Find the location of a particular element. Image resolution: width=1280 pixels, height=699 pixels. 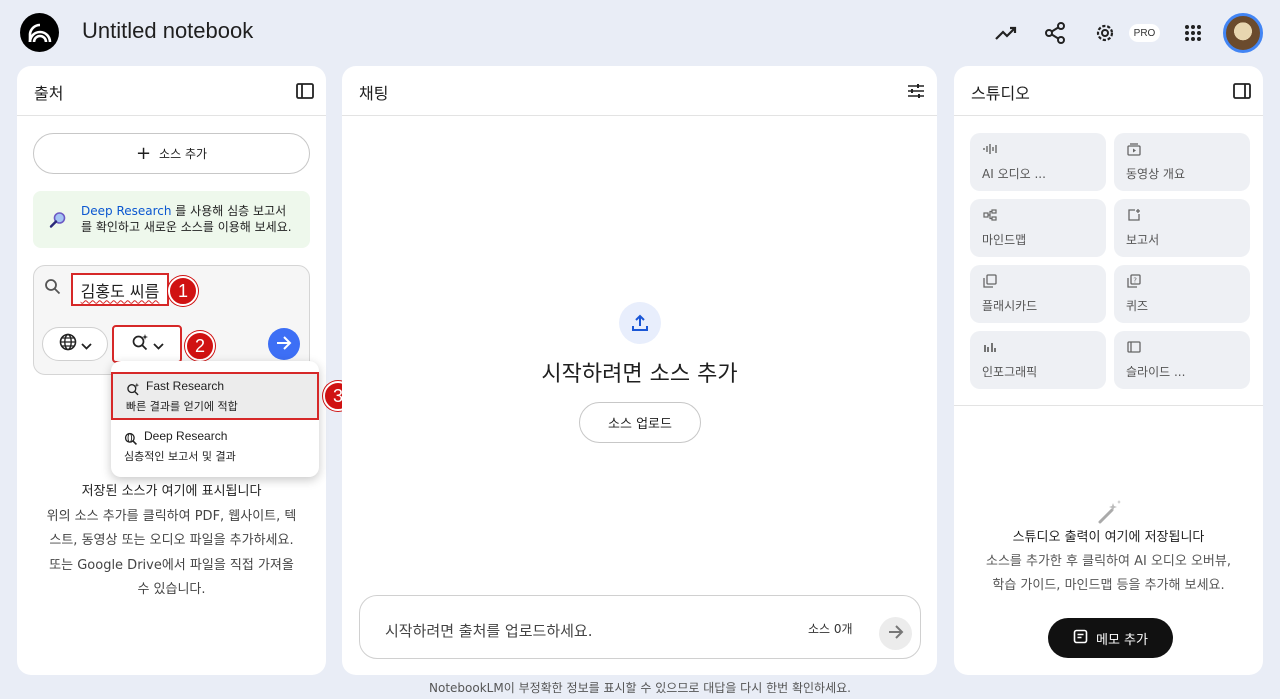

menu-item-subtitle: 심층적인 보고서 및 결과 is located at coordinates (180, 456).